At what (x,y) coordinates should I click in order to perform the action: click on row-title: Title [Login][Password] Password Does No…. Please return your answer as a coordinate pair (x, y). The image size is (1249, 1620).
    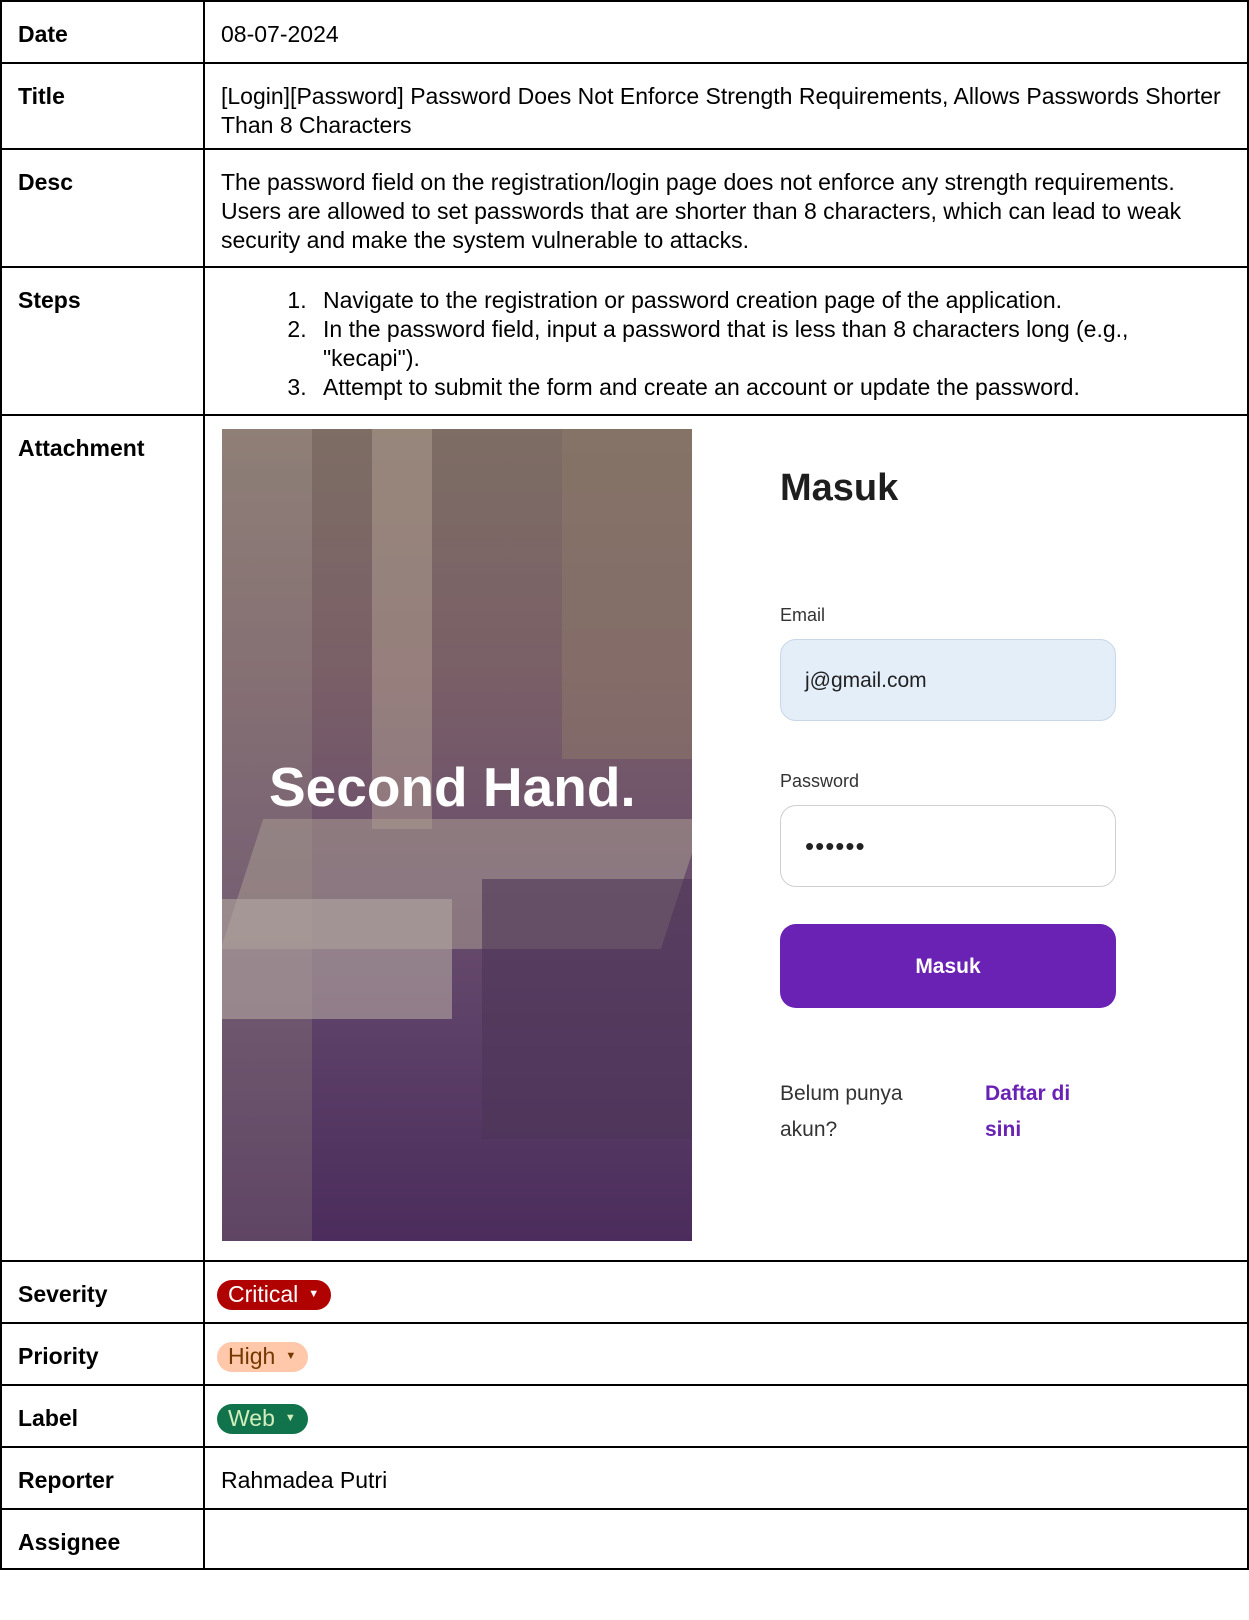
    Looking at the image, I should click on (624, 106).